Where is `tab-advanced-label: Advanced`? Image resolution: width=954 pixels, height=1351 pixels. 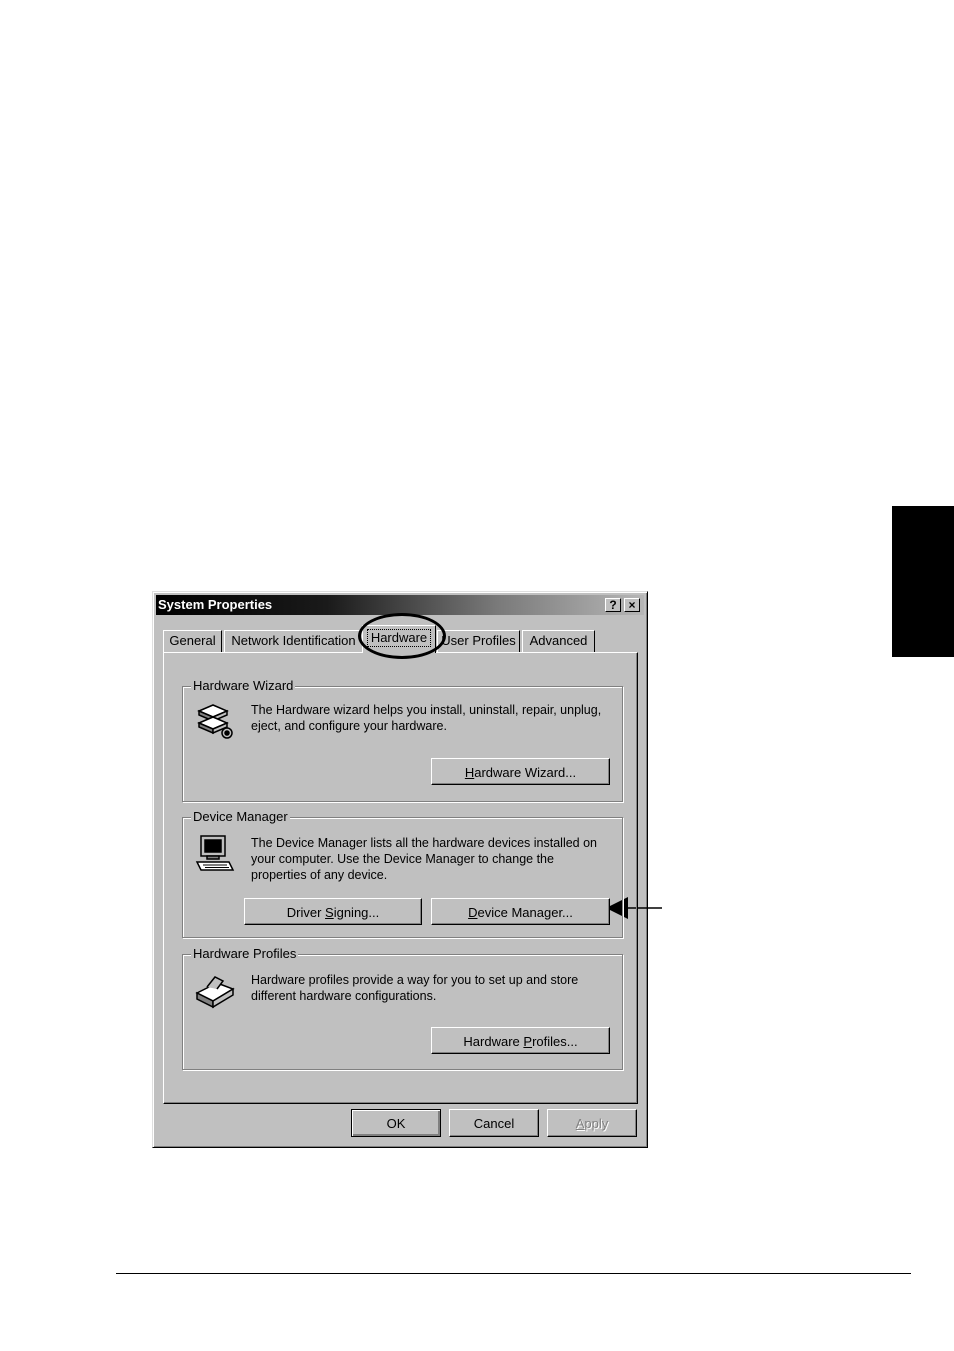
tab-advanced-label: Advanced is located at coordinates (558, 640).